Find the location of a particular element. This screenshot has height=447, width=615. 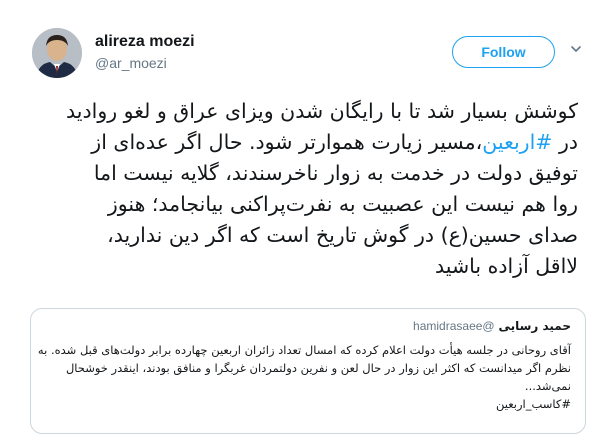

user-handle: @ar_moezi is located at coordinates (131, 63).